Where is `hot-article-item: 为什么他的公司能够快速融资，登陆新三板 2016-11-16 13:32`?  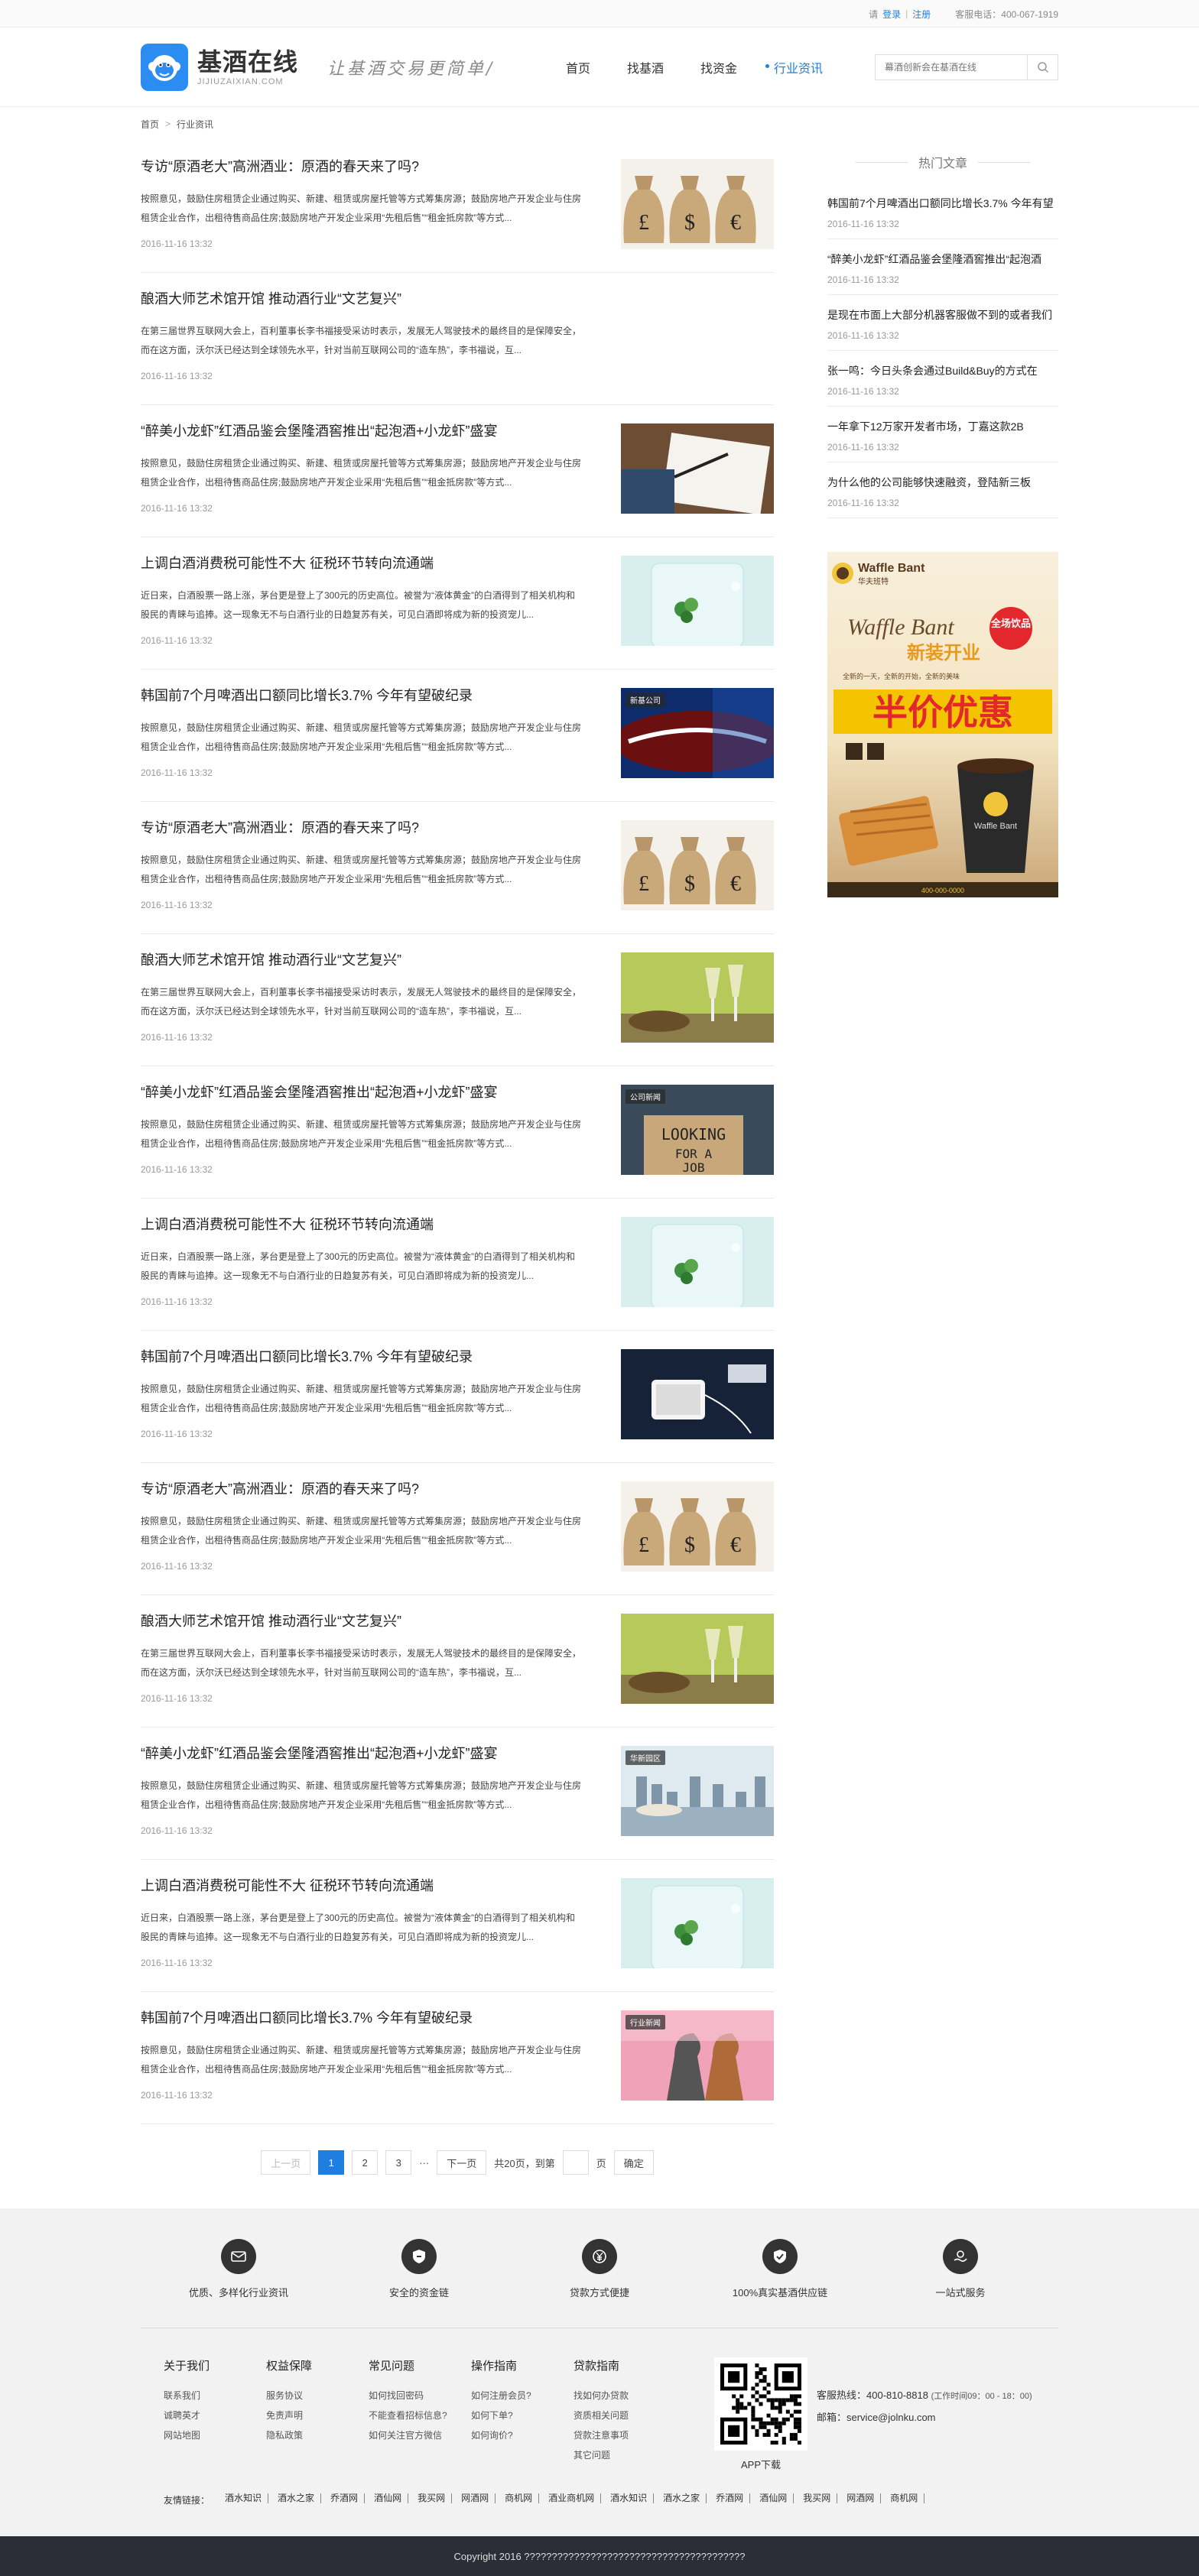 hot-article-item: 为什么他的公司能够快速融资，登陆新三板 2016-11-16 13:32 is located at coordinates (942, 490).